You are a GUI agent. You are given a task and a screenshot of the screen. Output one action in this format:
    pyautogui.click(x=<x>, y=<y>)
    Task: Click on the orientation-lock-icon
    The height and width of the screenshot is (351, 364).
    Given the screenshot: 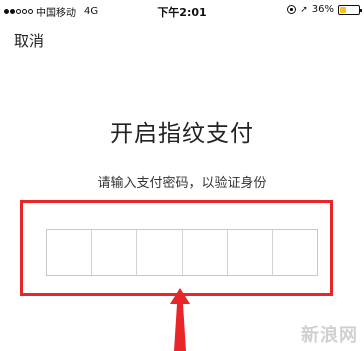 What is the action you would take?
    pyautogui.click(x=292, y=9)
    